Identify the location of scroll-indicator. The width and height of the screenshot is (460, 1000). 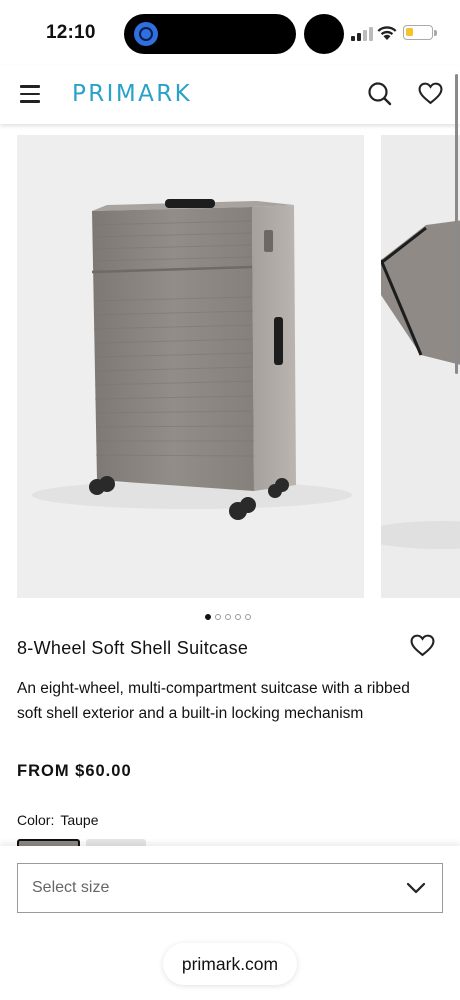
(456, 224).